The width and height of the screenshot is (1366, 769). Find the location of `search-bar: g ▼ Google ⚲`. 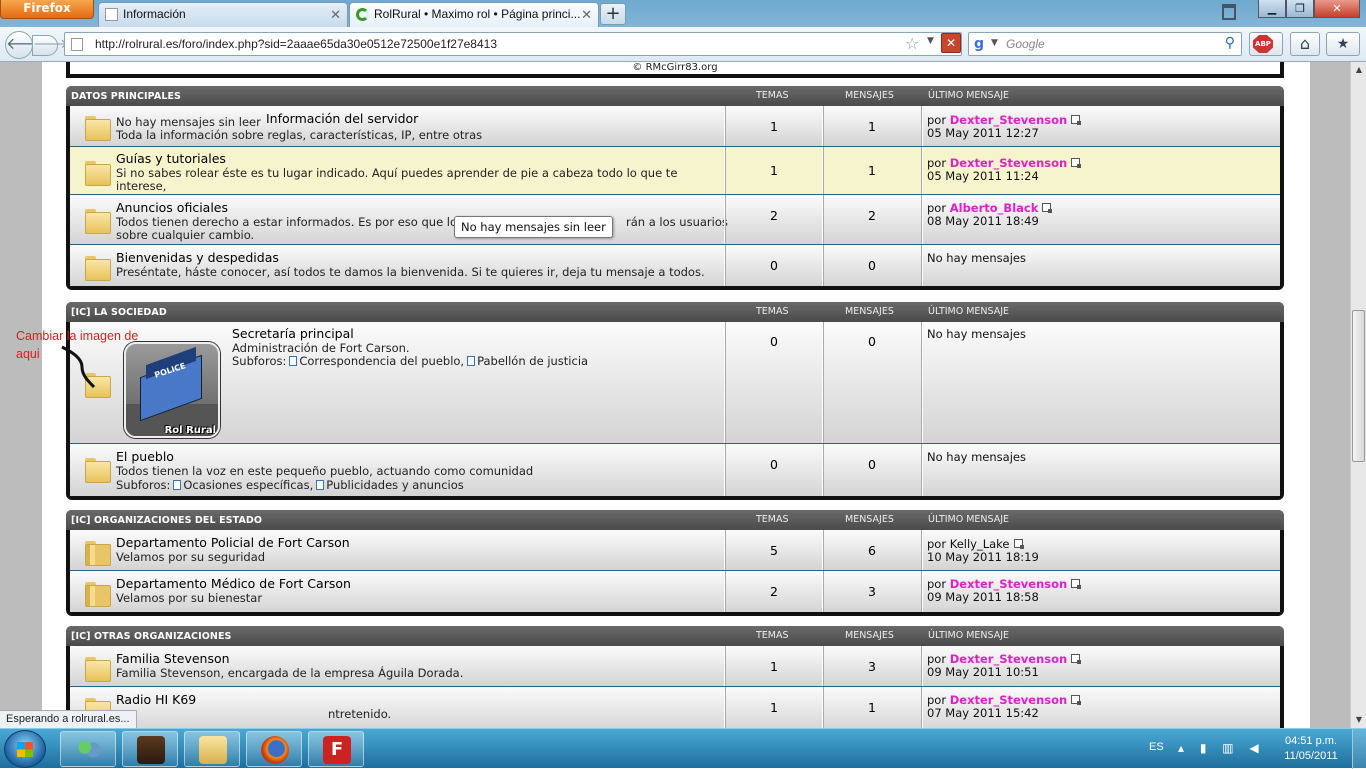

search-bar: g ▼ Google ⚲ is located at coordinates (1105, 44).